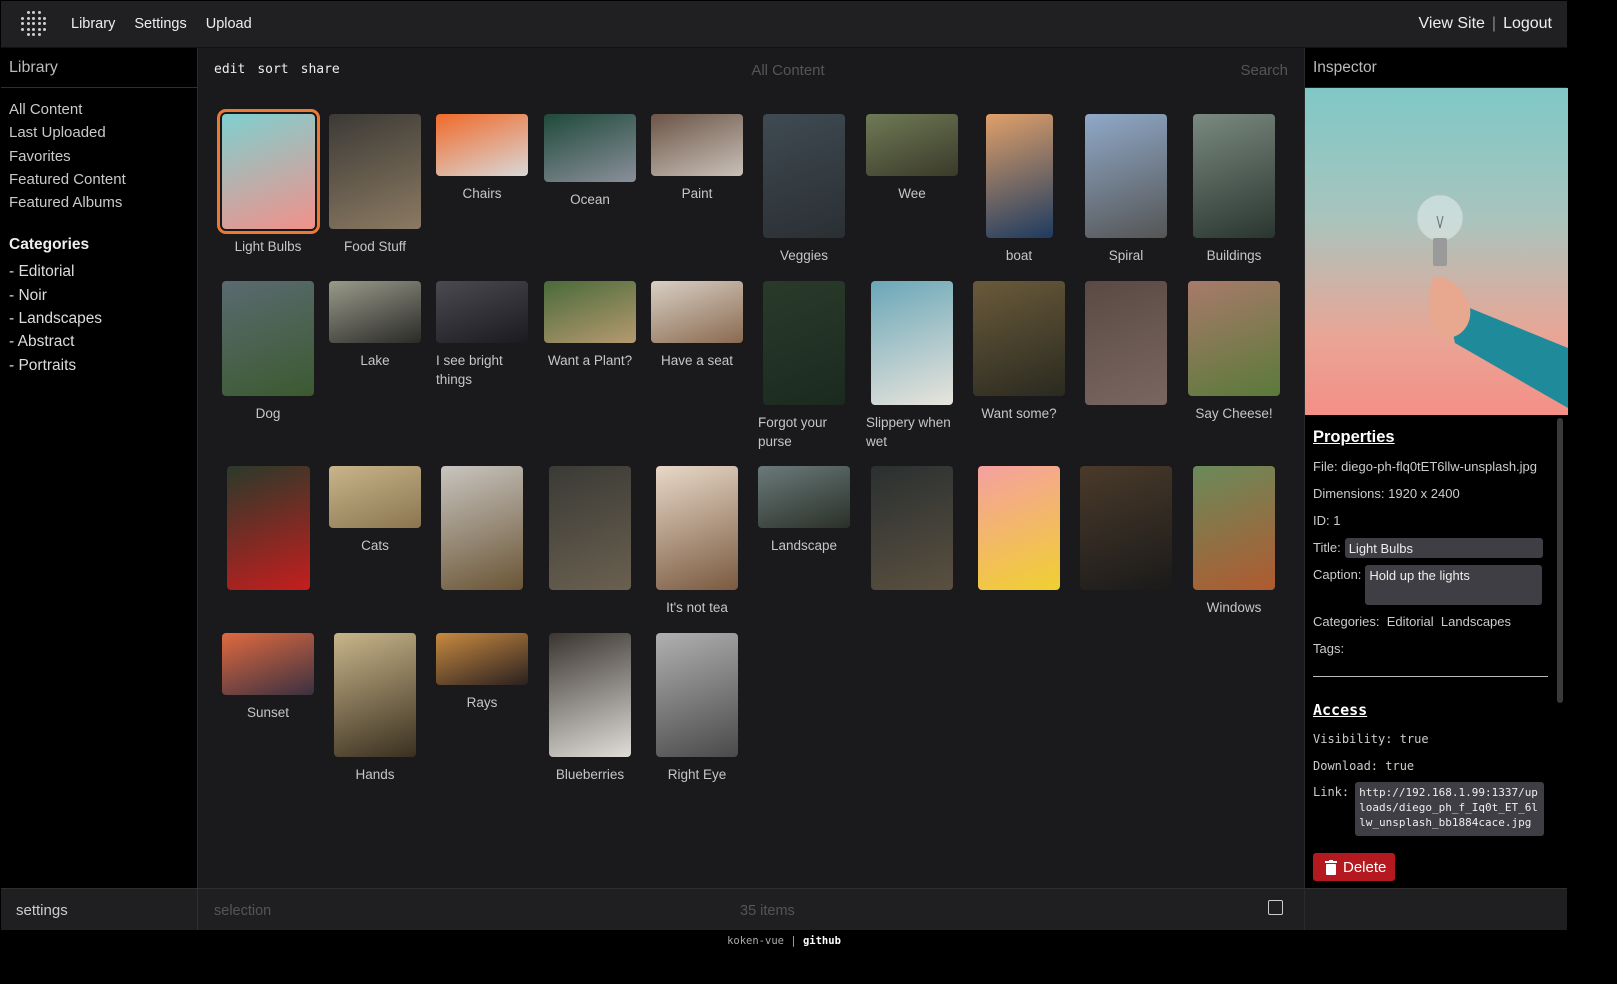  I want to click on app-logo-icon, so click(34, 24).